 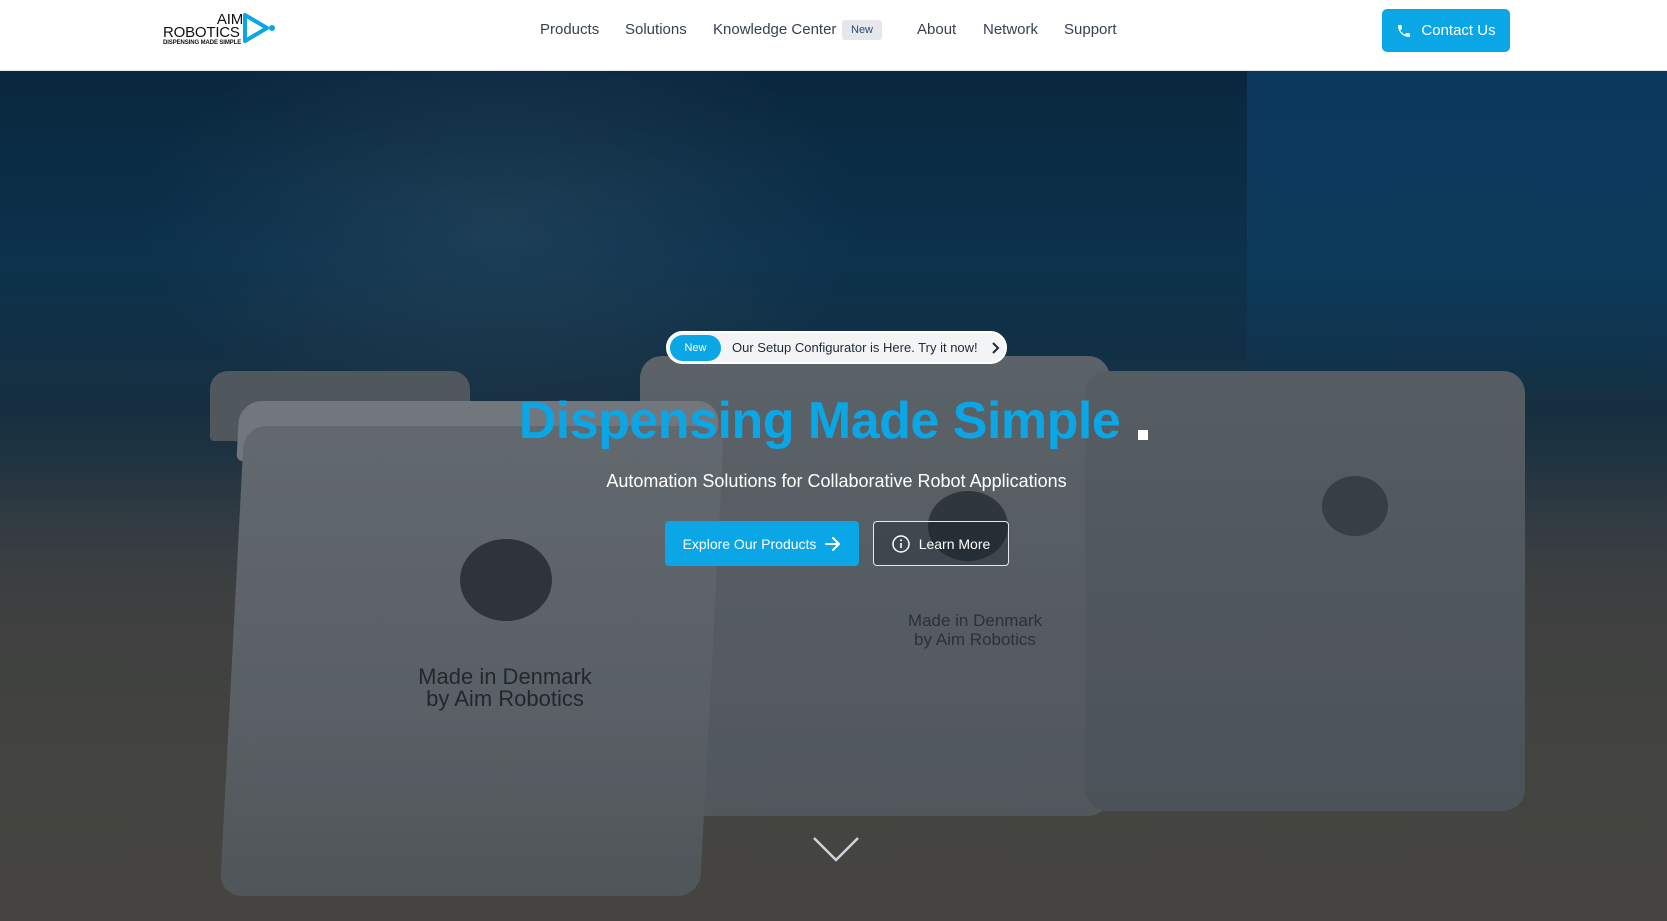 I want to click on contact-us-button: Contact Us, so click(x=1446, y=30).